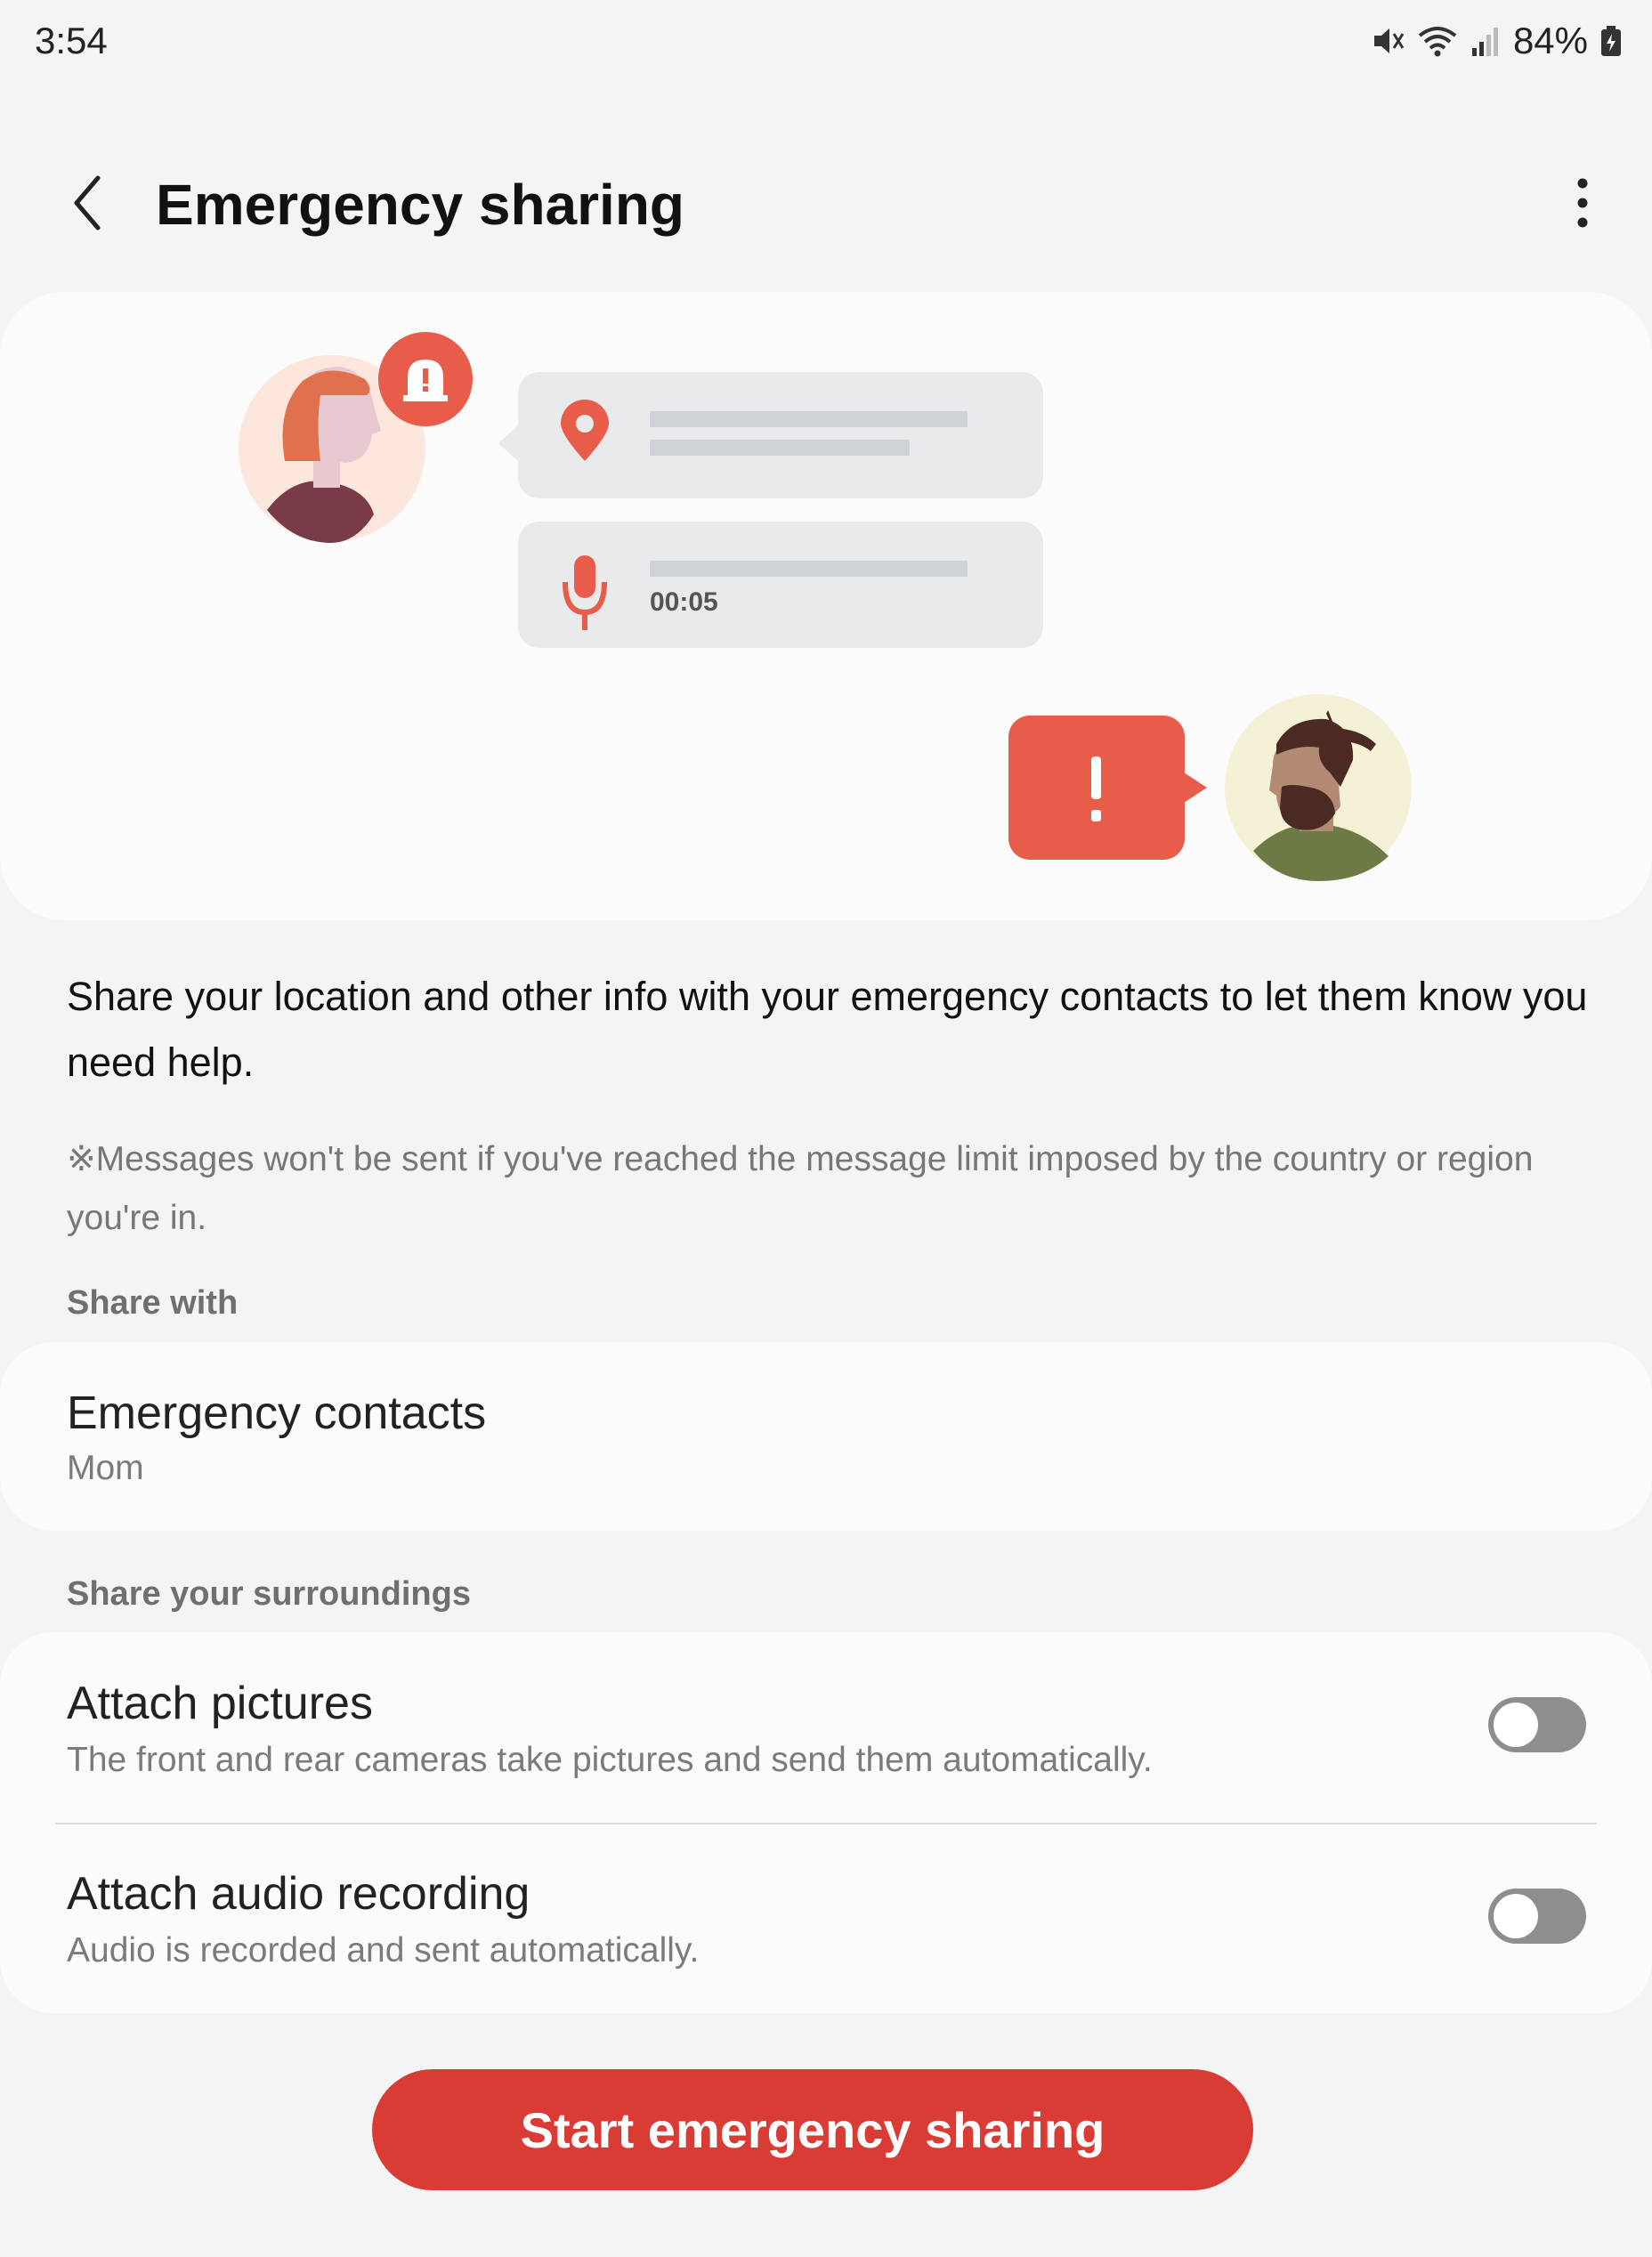 The width and height of the screenshot is (1652, 2257). What do you see at coordinates (684, 602) in the screenshot?
I see `audio-timer: 00:05` at bounding box center [684, 602].